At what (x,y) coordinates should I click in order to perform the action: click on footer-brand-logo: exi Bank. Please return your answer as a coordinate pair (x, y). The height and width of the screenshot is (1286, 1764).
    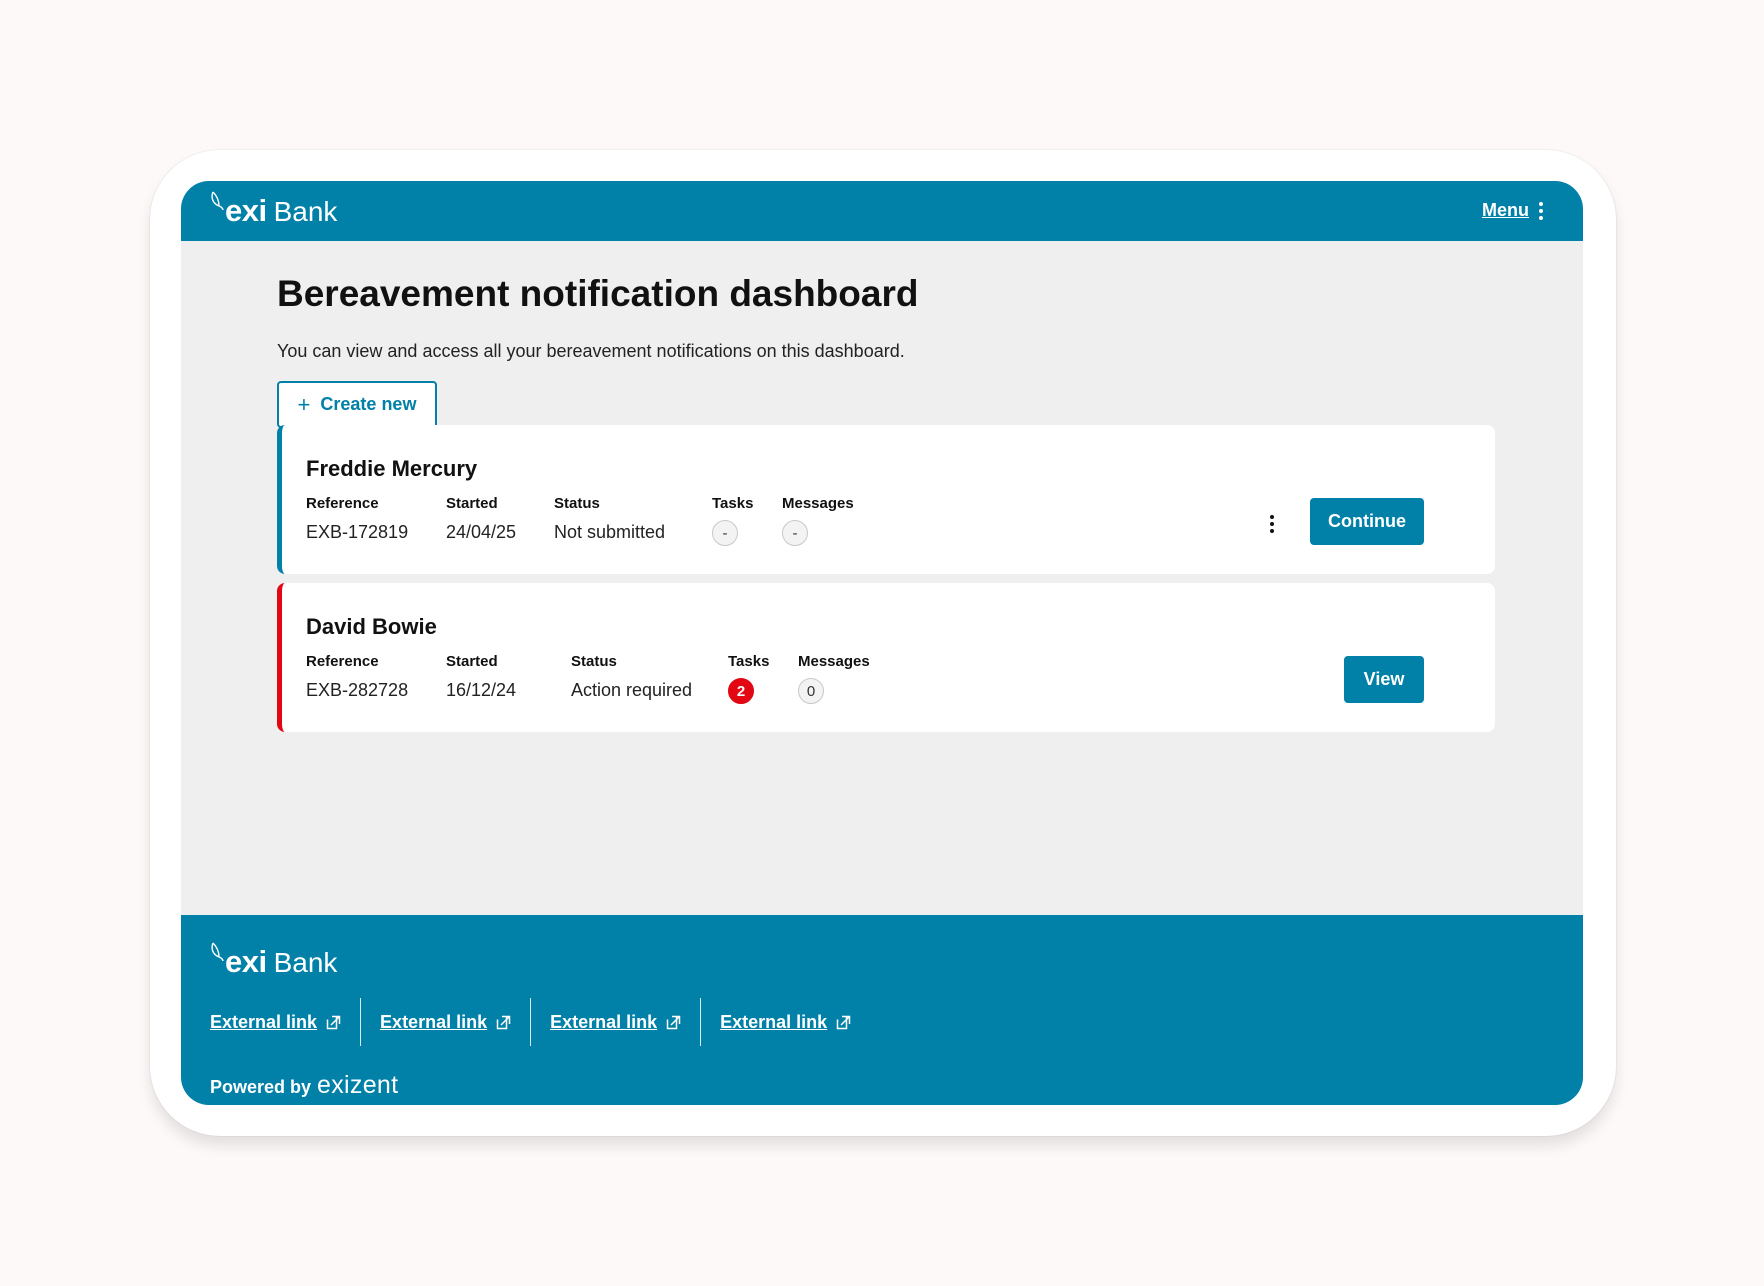
    Looking at the image, I should click on (274, 961).